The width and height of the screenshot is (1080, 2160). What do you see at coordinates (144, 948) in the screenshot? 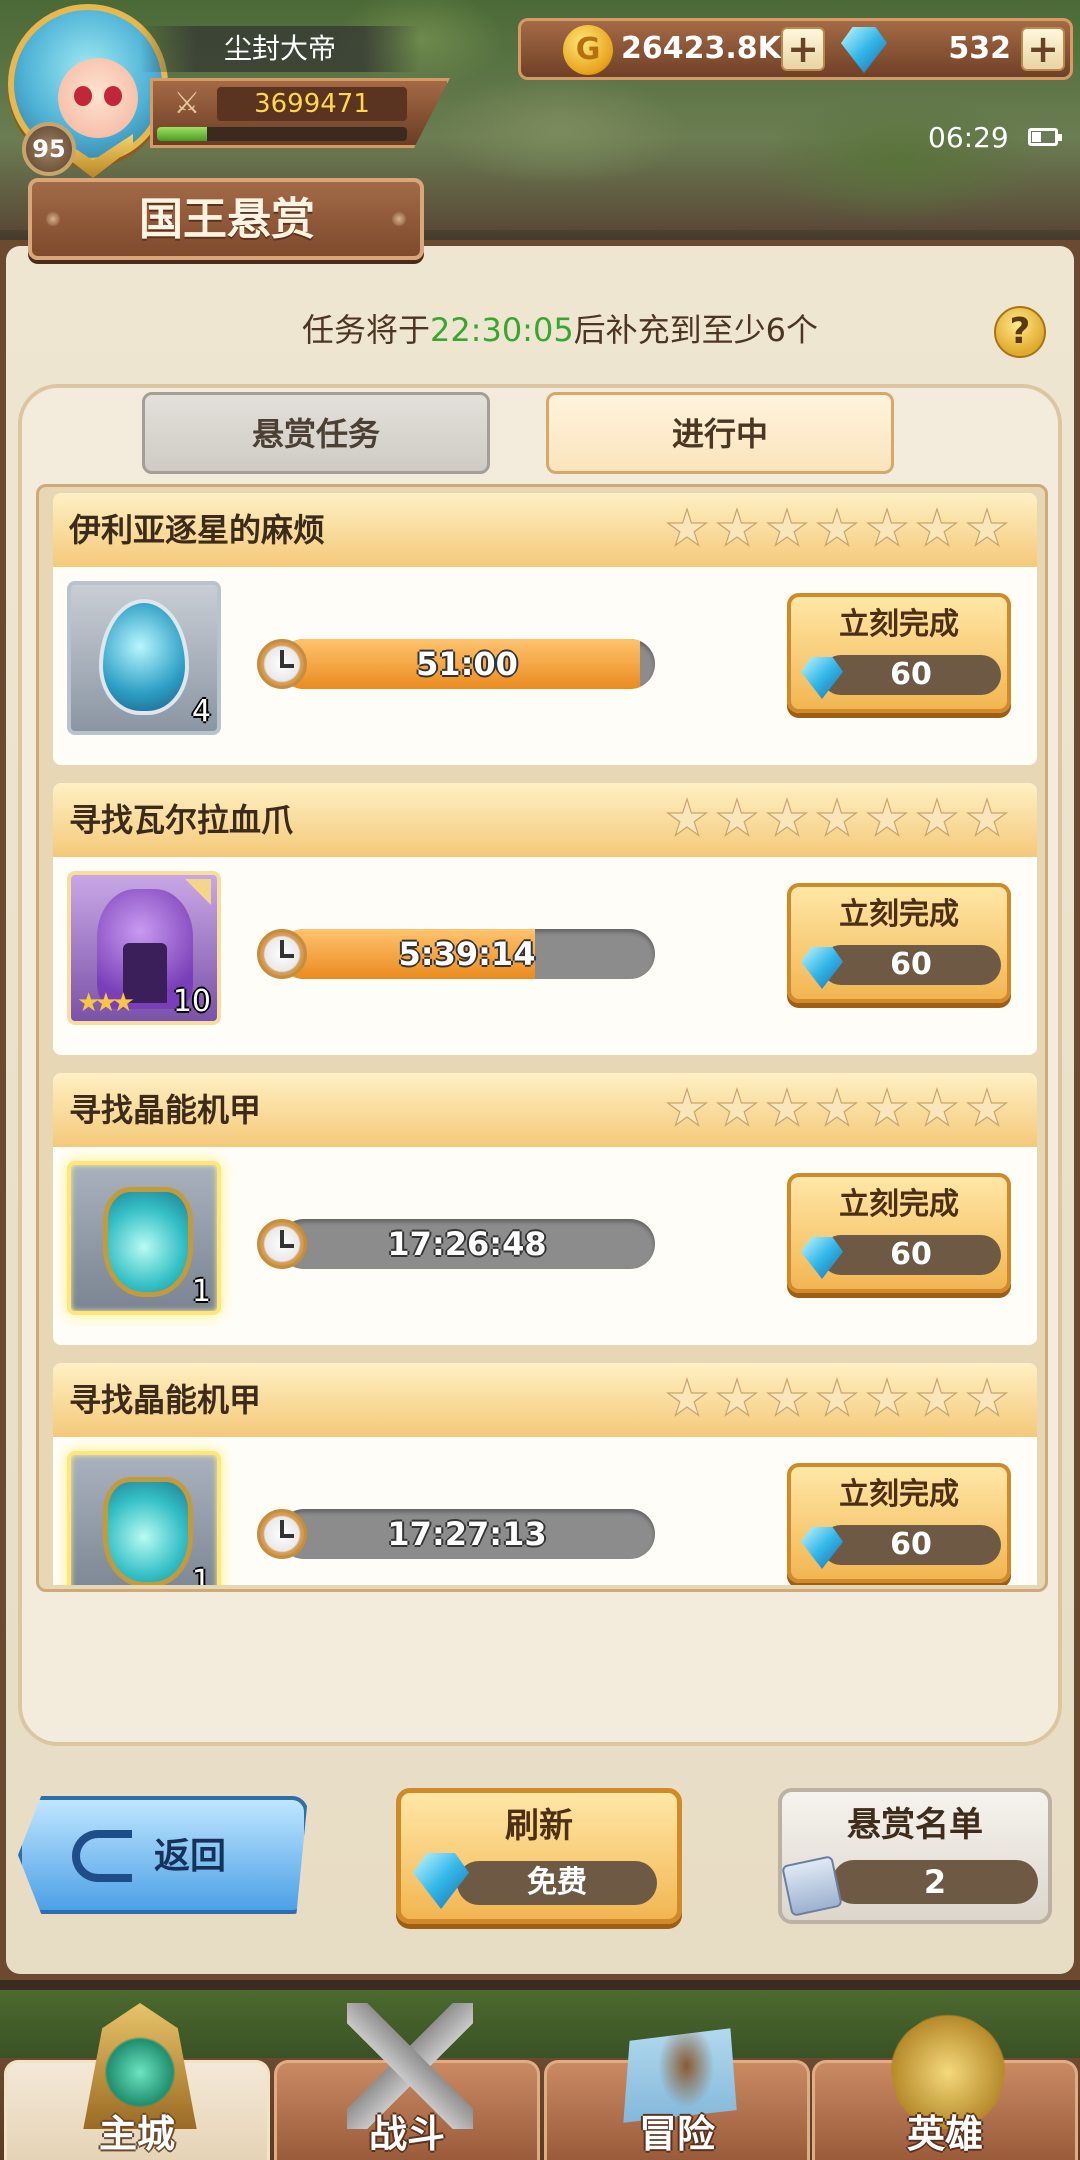
I see `reward-item: ★★★ 10` at bounding box center [144, 948].